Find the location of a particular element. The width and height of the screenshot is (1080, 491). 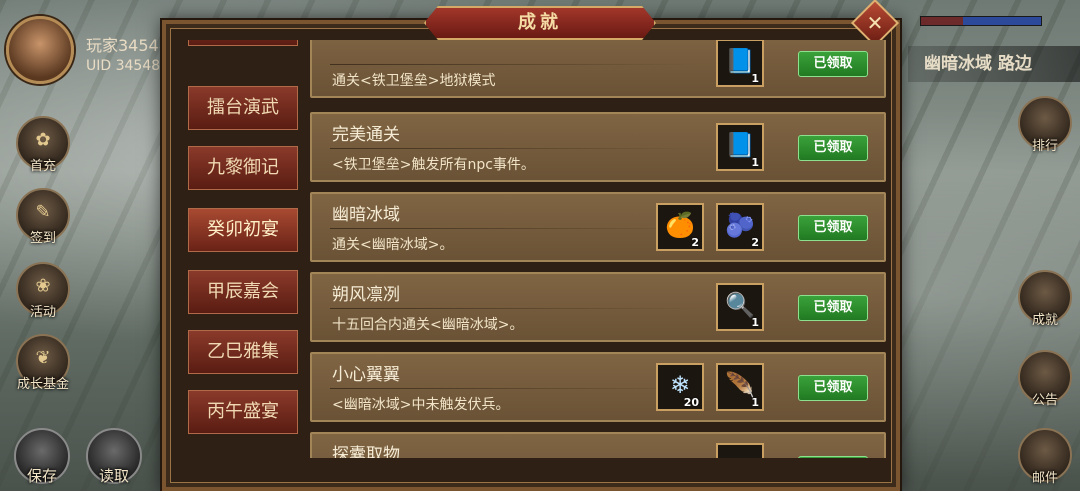

load-button: 读取 is located at coordinates (114, 456).